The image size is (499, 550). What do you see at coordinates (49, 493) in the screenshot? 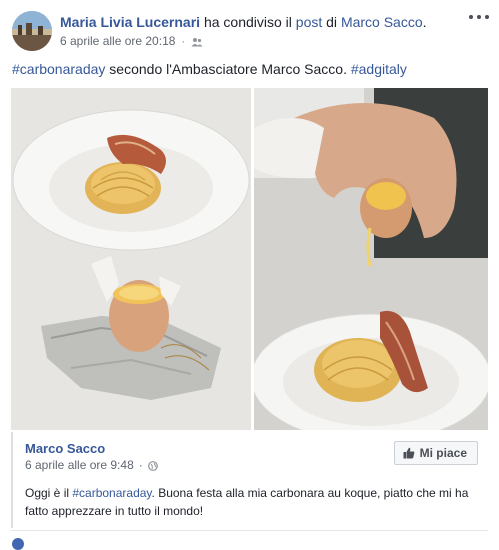
I see `shared-text-before: Oggi è il` at bounding box center [49, 493].